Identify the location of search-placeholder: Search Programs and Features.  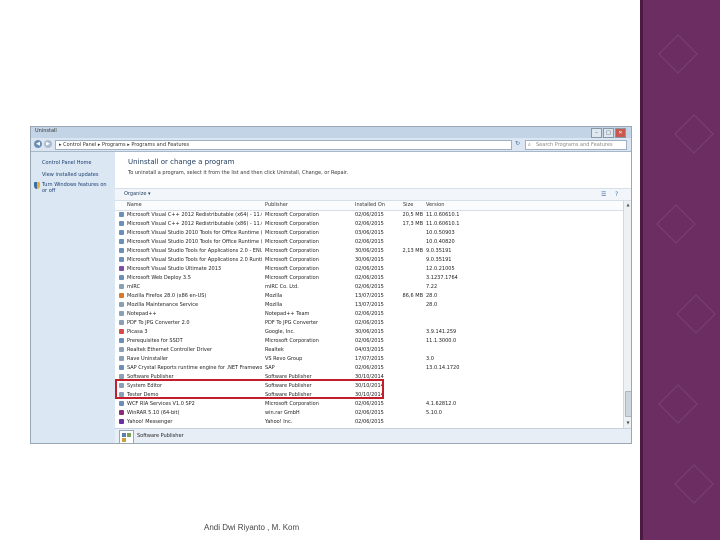
(574, 145).